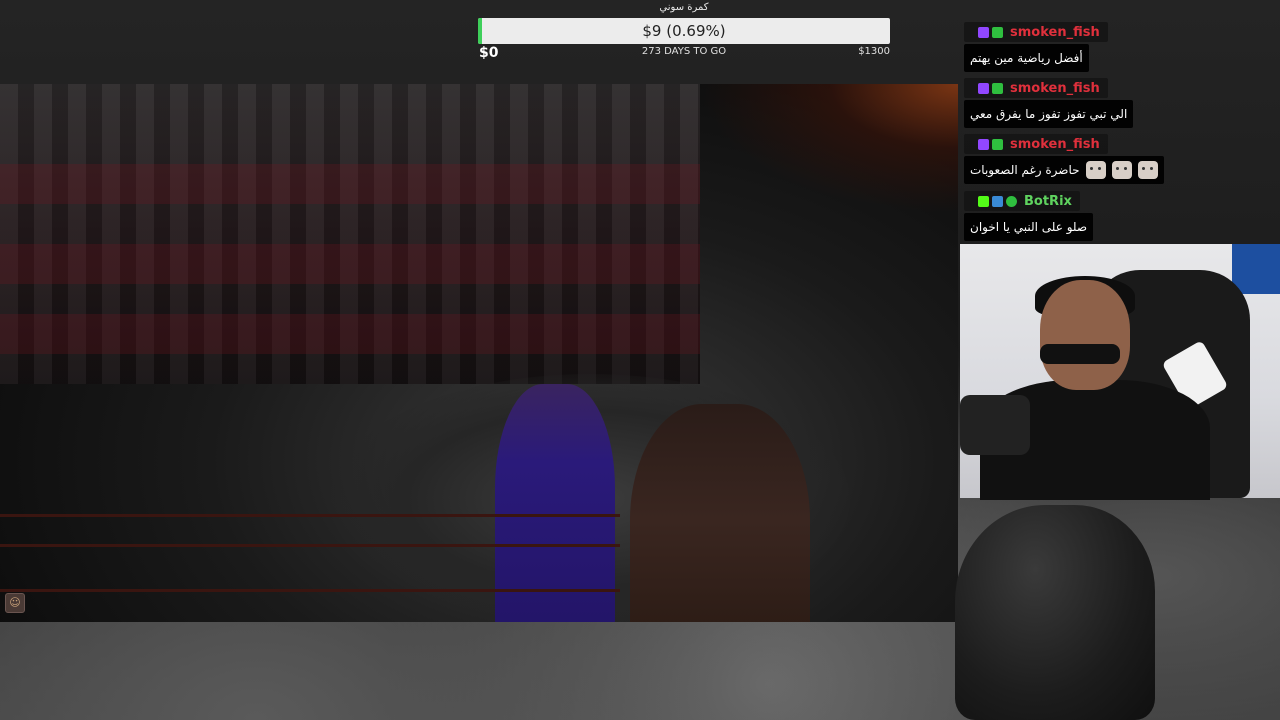  I want to click on chat-text: صلو على النبي يا اخوان, so click(1029, 227).